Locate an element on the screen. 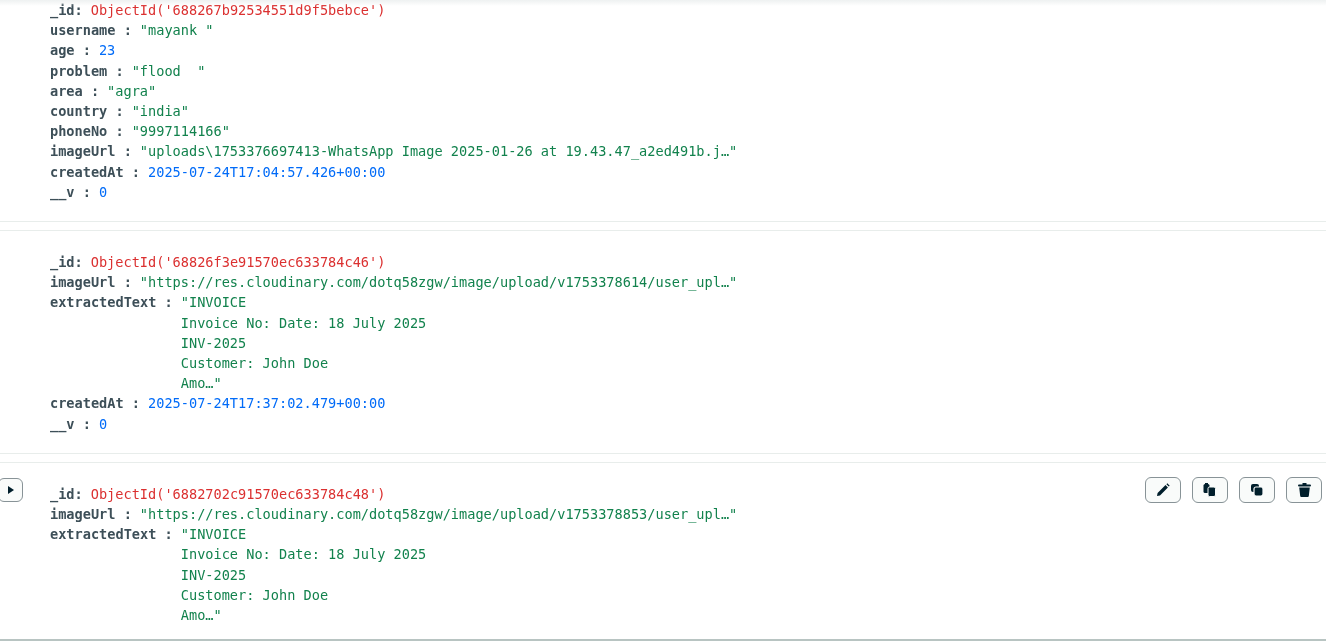 The image size is (1326, 641). delete-button is located at coordinates (1304, 489).